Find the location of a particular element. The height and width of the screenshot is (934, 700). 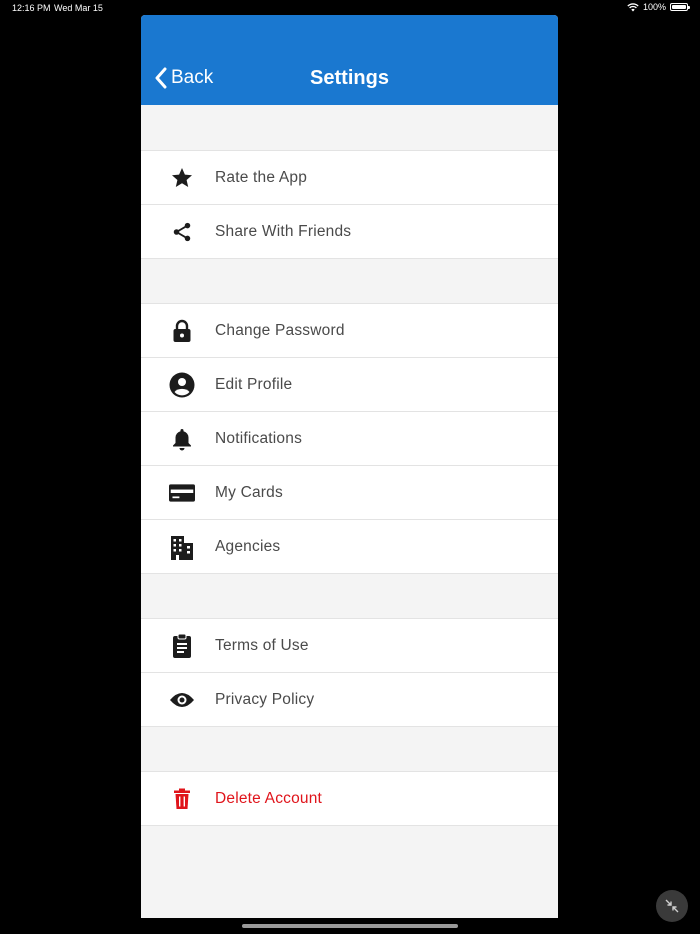

settings-group-general: Rate the App Share With Friends is located at coordinates (349, 204).